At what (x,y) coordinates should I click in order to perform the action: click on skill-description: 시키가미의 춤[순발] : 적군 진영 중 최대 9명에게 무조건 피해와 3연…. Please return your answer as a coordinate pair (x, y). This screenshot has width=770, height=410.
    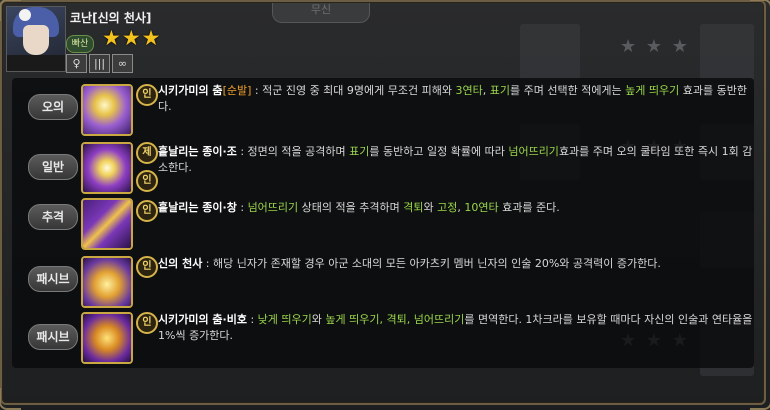
    Looking at the image, I should click on (456, 99).